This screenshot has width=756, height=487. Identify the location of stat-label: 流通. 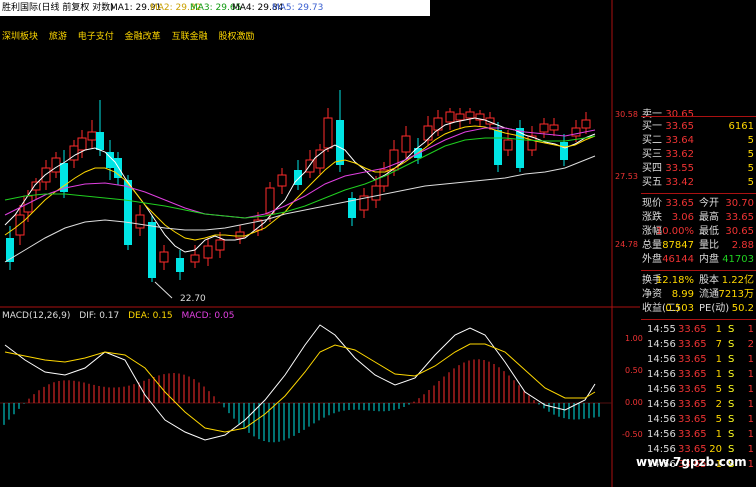
(709, 294).